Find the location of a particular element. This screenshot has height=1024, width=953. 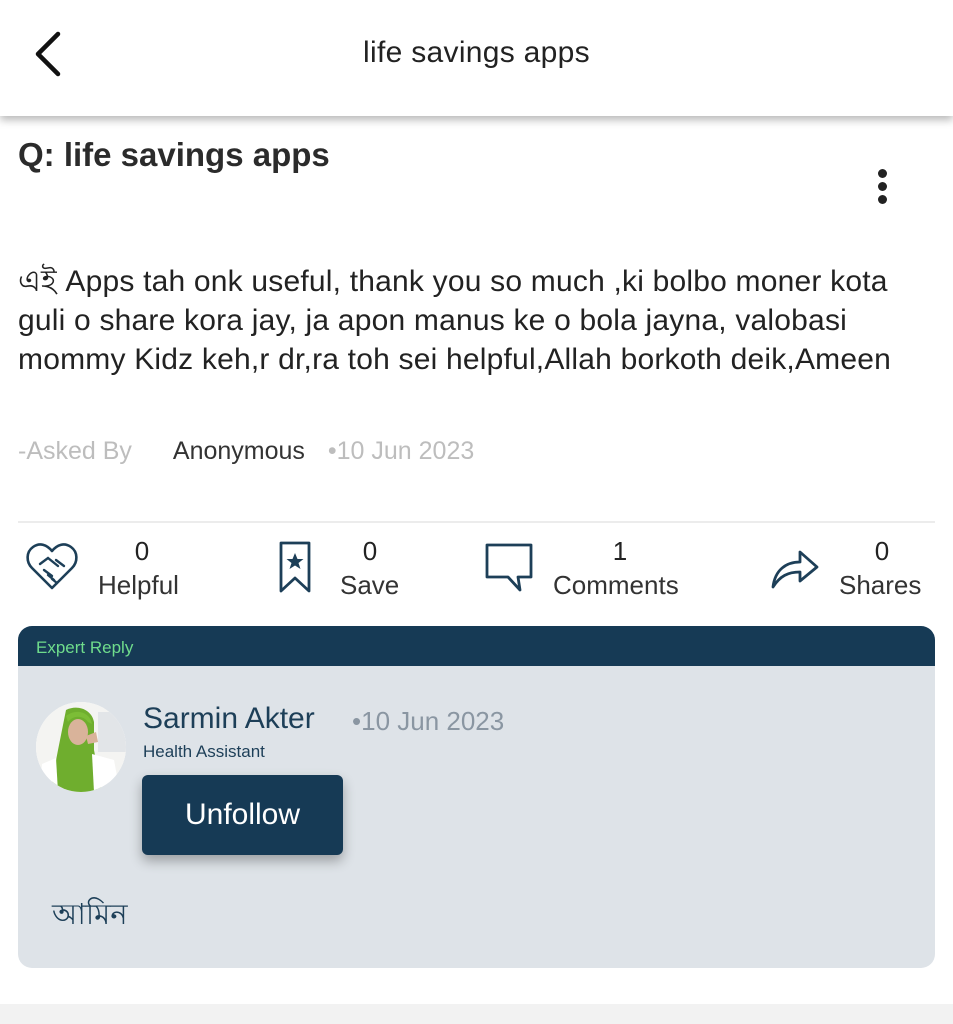

comments-label: Comments is located at coordinates (616, 585).